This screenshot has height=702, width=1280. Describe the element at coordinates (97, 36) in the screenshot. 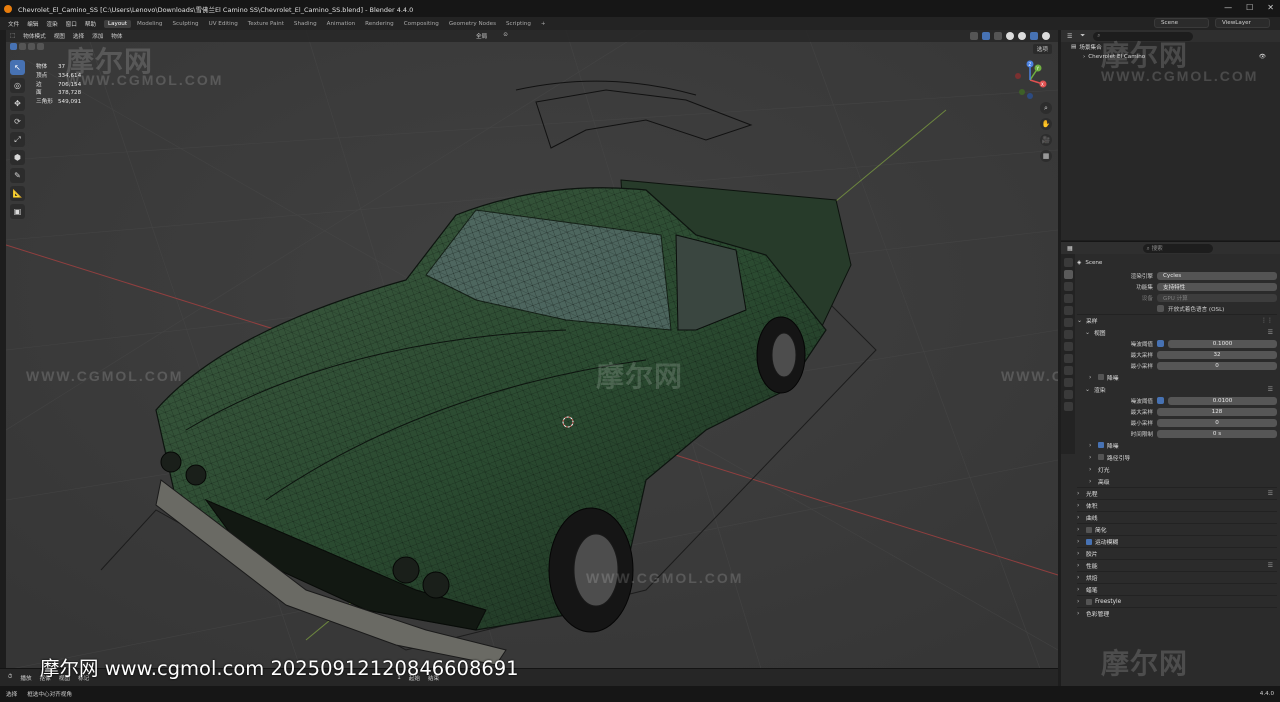

I see `menu-add: 添加` at that location.